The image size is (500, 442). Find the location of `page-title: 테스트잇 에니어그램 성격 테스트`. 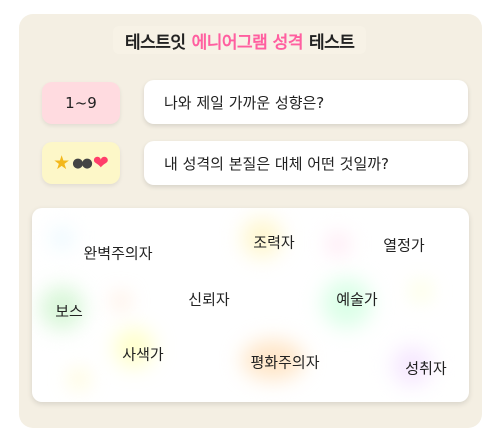

page-title: 테스트잇 에니어그램 성격 테스트 is located at coordinates (240, 40).